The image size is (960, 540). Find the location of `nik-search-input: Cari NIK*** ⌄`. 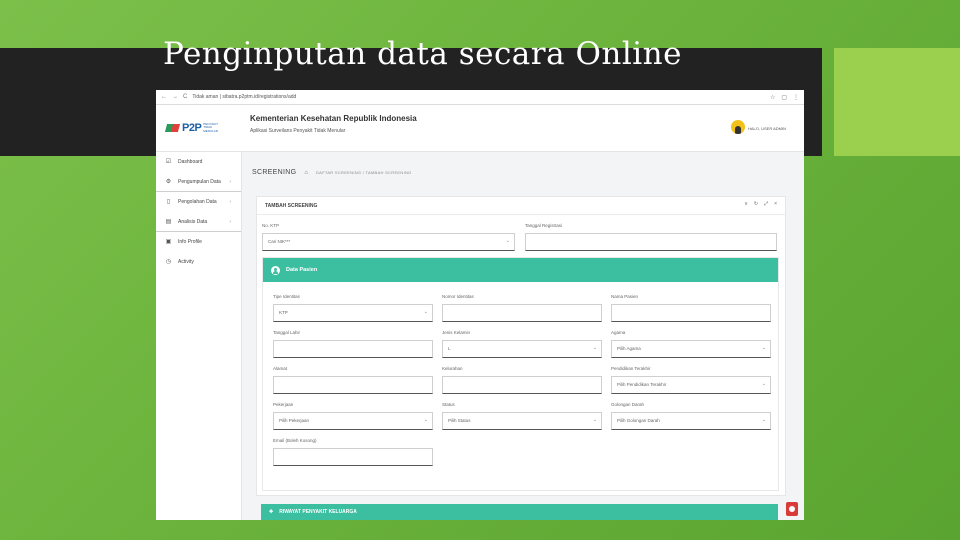

nik-search-input: Cari NIK*** ⌄ is located at coordinates (388, 242).